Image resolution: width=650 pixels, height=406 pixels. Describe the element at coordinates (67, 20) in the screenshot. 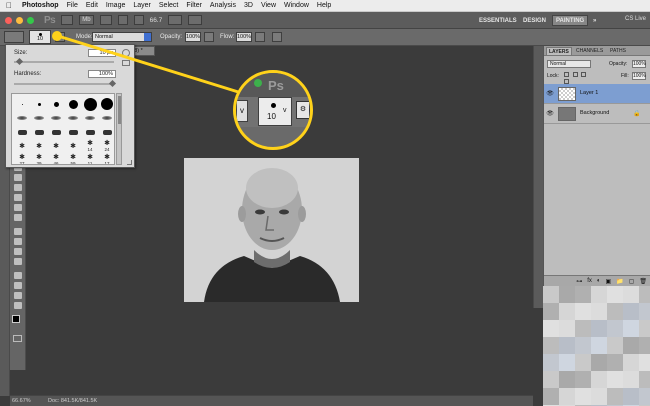

I see `bridge-button` at that location.